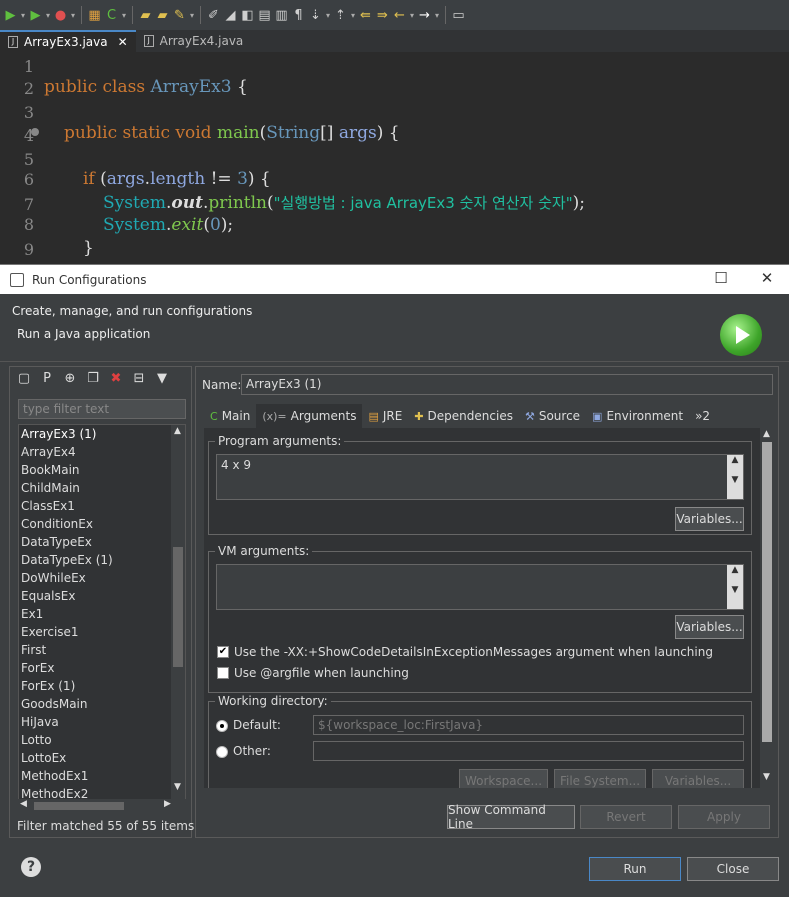  Describe the element at coordinates (179, 15) in the screenshot. I see `brush-icon: ✎` at that location.